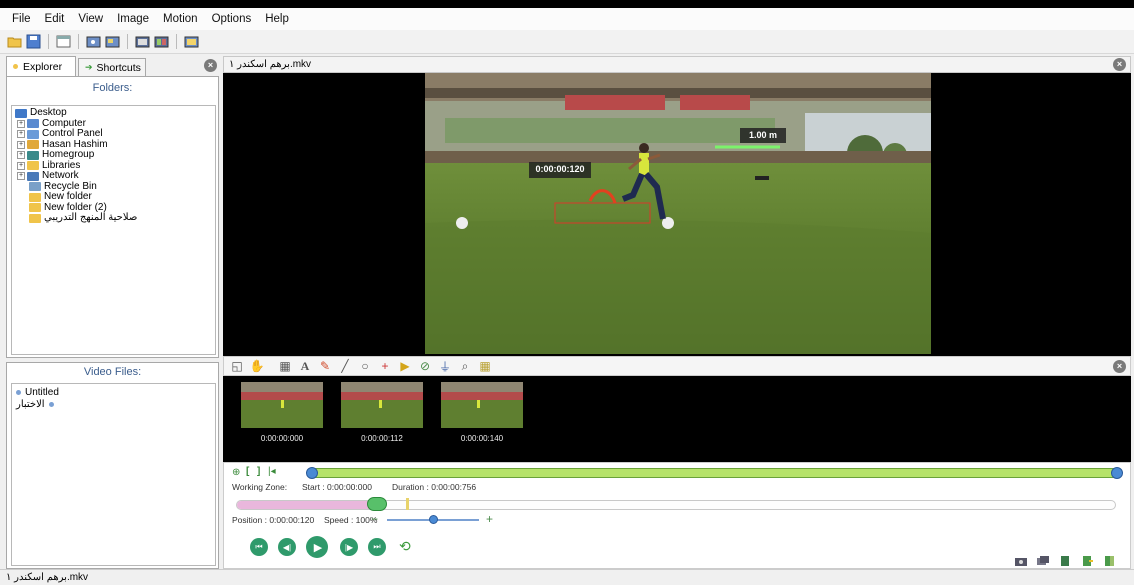 The width and height of the screenshot is (1134, 585). Describe the element at coordinates (365, 366) in the screenshot. I see `circle-icon: ○` at that location.